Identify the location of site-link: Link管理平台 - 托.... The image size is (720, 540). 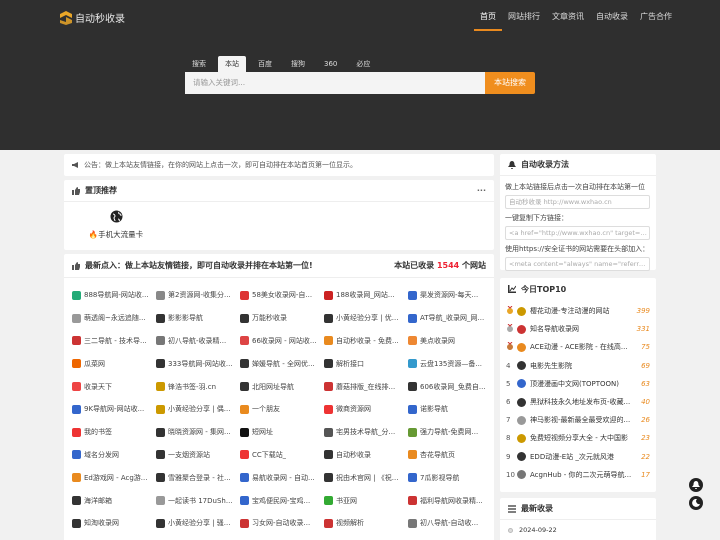
(282, 537).